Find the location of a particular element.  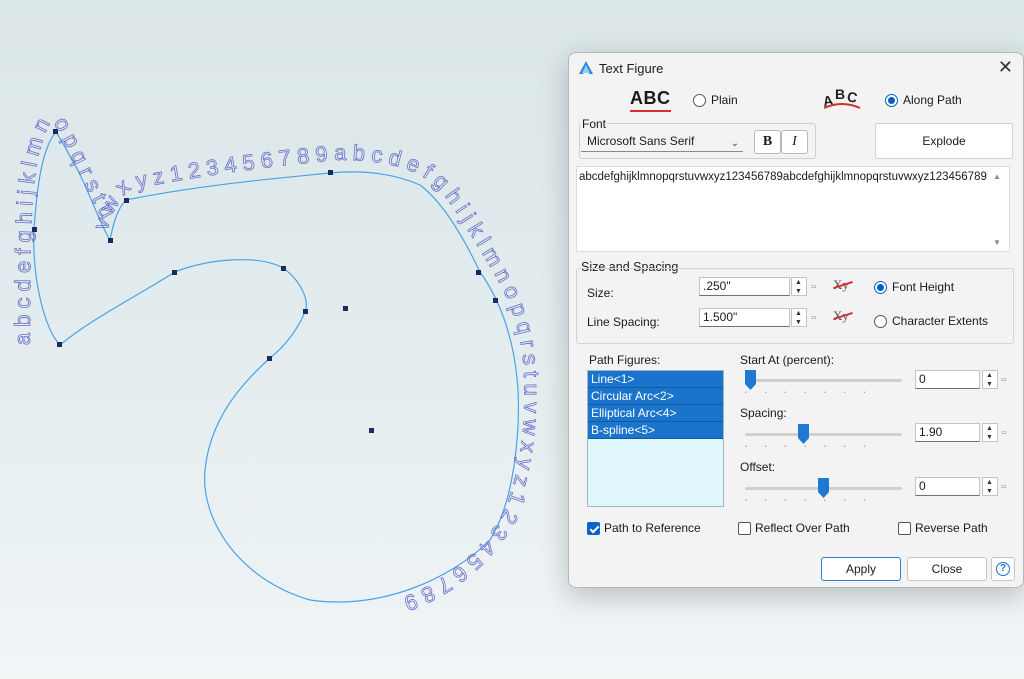

help-button: ? is located at coordinates (1003, 569).